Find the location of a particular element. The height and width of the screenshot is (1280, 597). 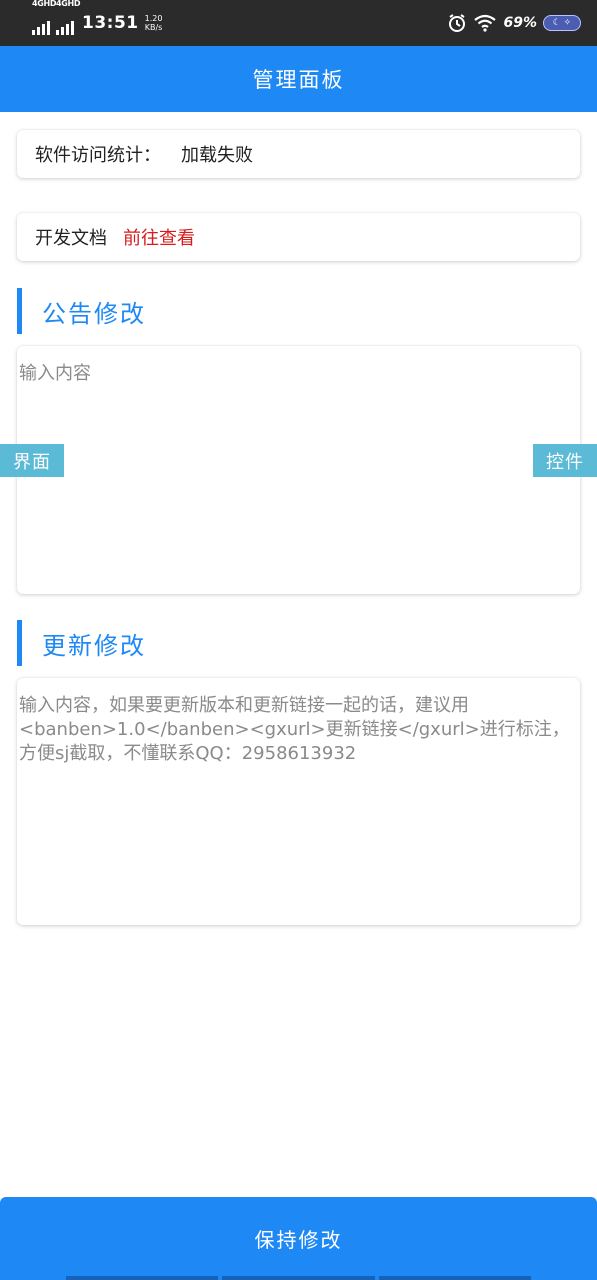

update-section-header: 更新修改 is located at coordinates (81, 643).